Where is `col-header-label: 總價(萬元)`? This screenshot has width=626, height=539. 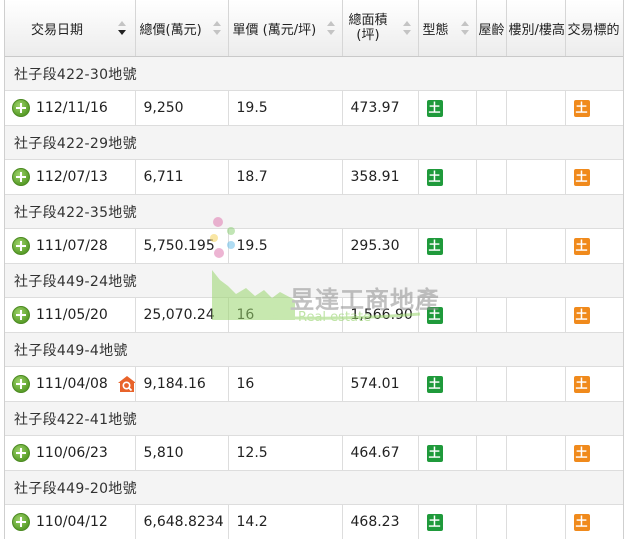 col-header-label: 總價(萬元) is located at coordinates (170, 30).